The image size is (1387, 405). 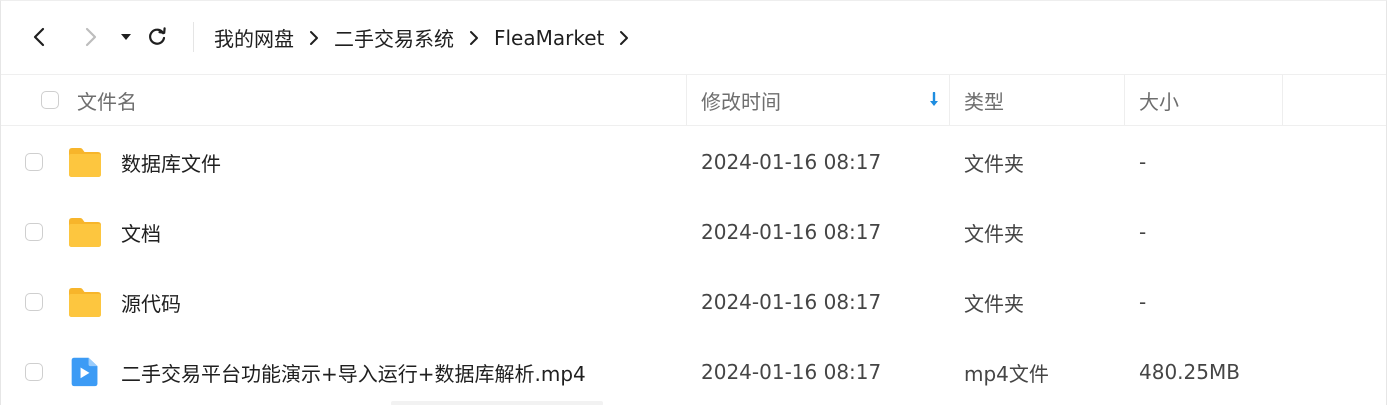 What do you see at coordinates (50, 100) in the screenshot?
I see `select-all-checkbox` at bounding box center [50, 100].